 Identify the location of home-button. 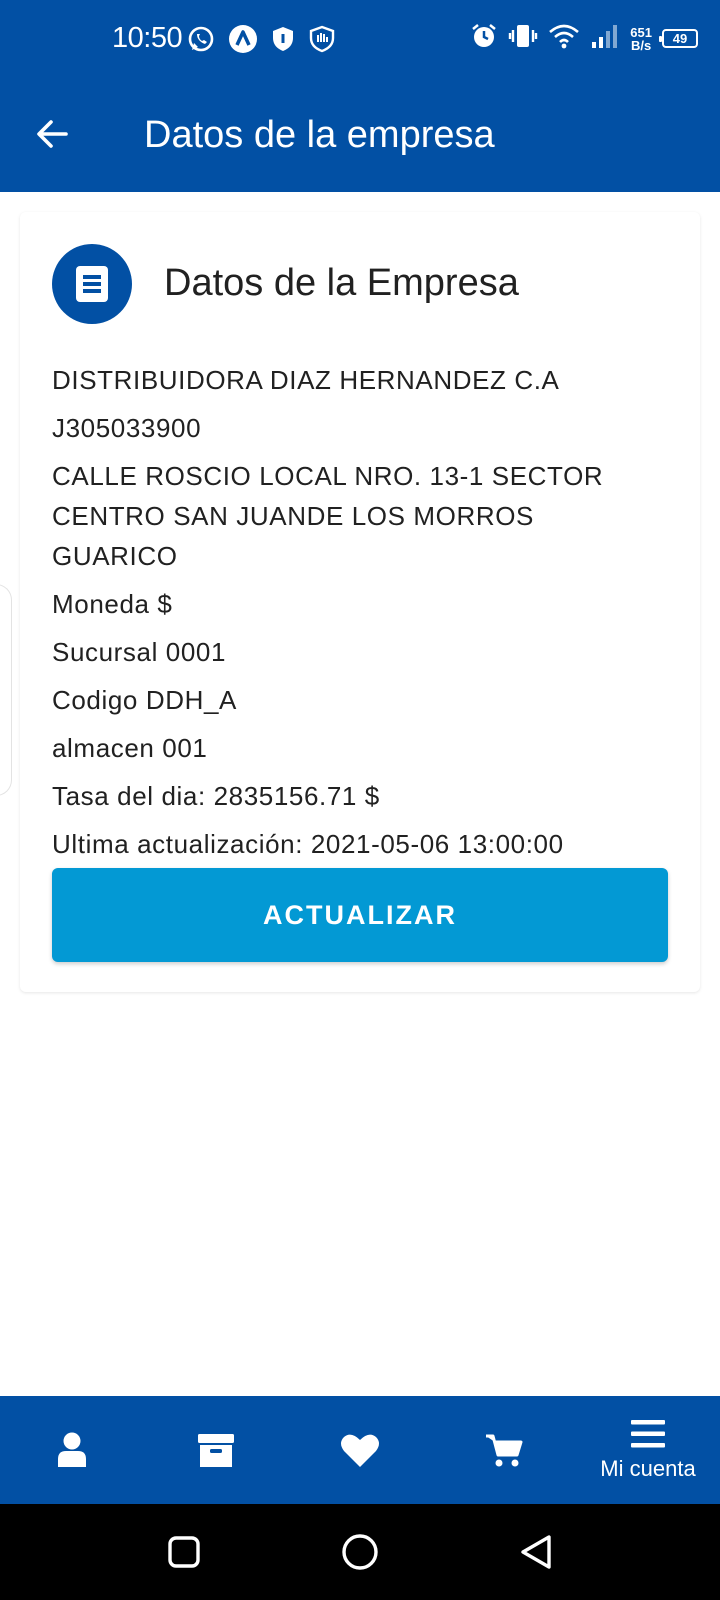
(360, 1552).